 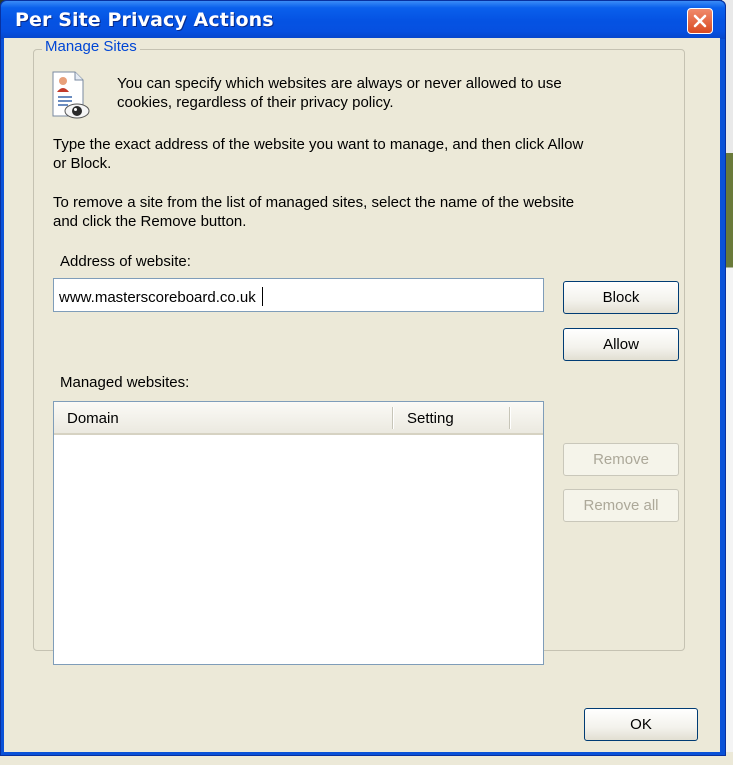 I want to click on close-icon, so click(x=700, y=21).